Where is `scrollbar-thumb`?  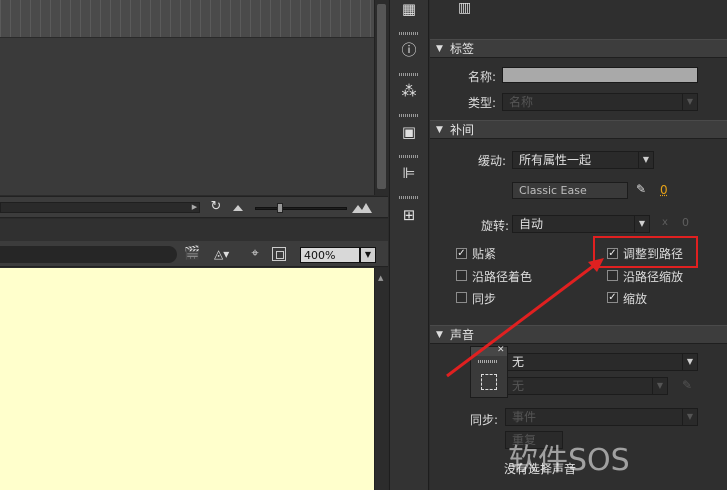 scrollbar-thumb is located at coordinates (381, 96).